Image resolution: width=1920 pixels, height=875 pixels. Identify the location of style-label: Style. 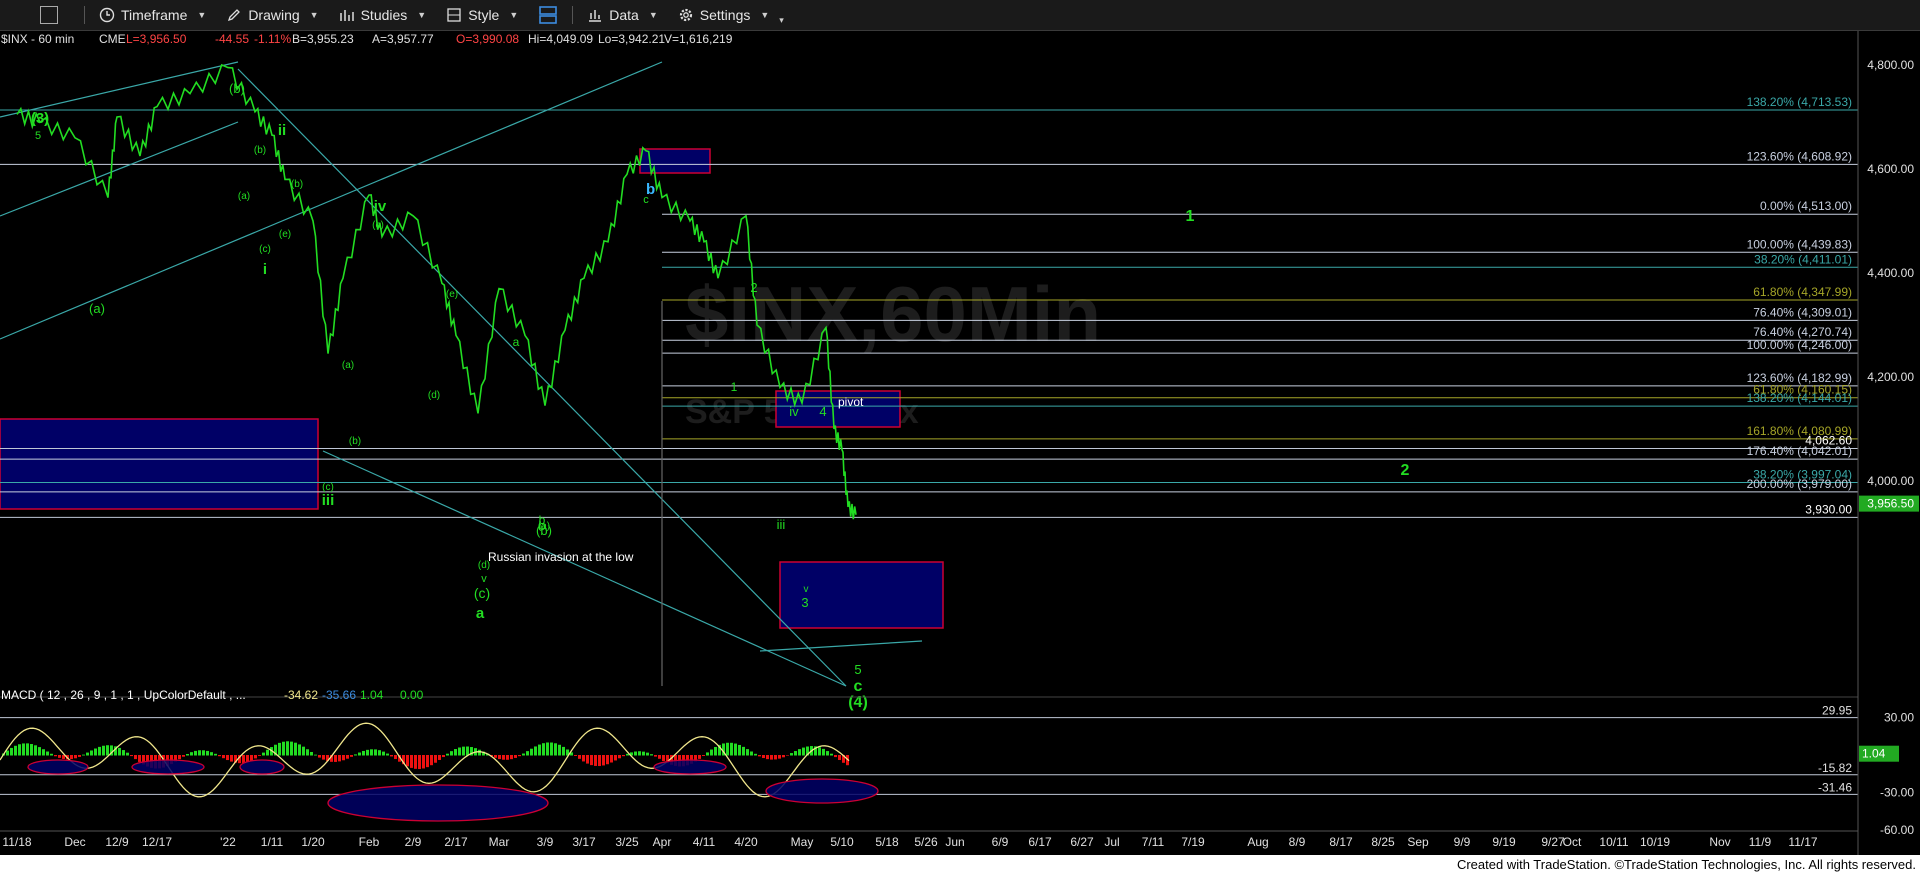
(484, 15).